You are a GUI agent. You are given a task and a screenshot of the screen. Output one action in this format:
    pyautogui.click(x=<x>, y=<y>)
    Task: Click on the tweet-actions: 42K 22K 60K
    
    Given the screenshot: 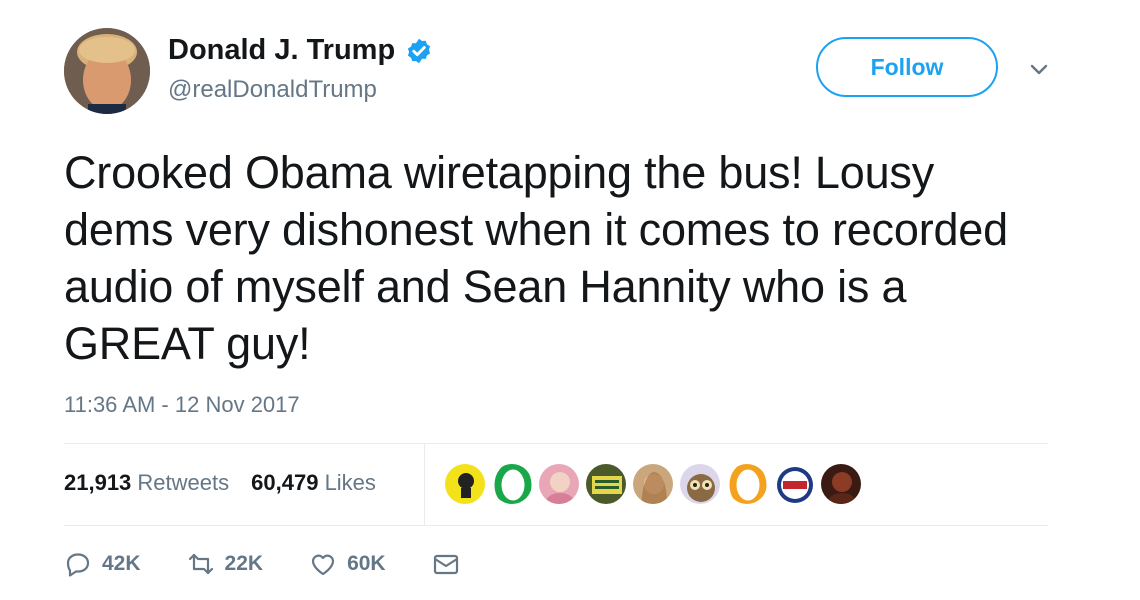 What is the action you would take?
    pyautogui.click(x=285, y=564)
    